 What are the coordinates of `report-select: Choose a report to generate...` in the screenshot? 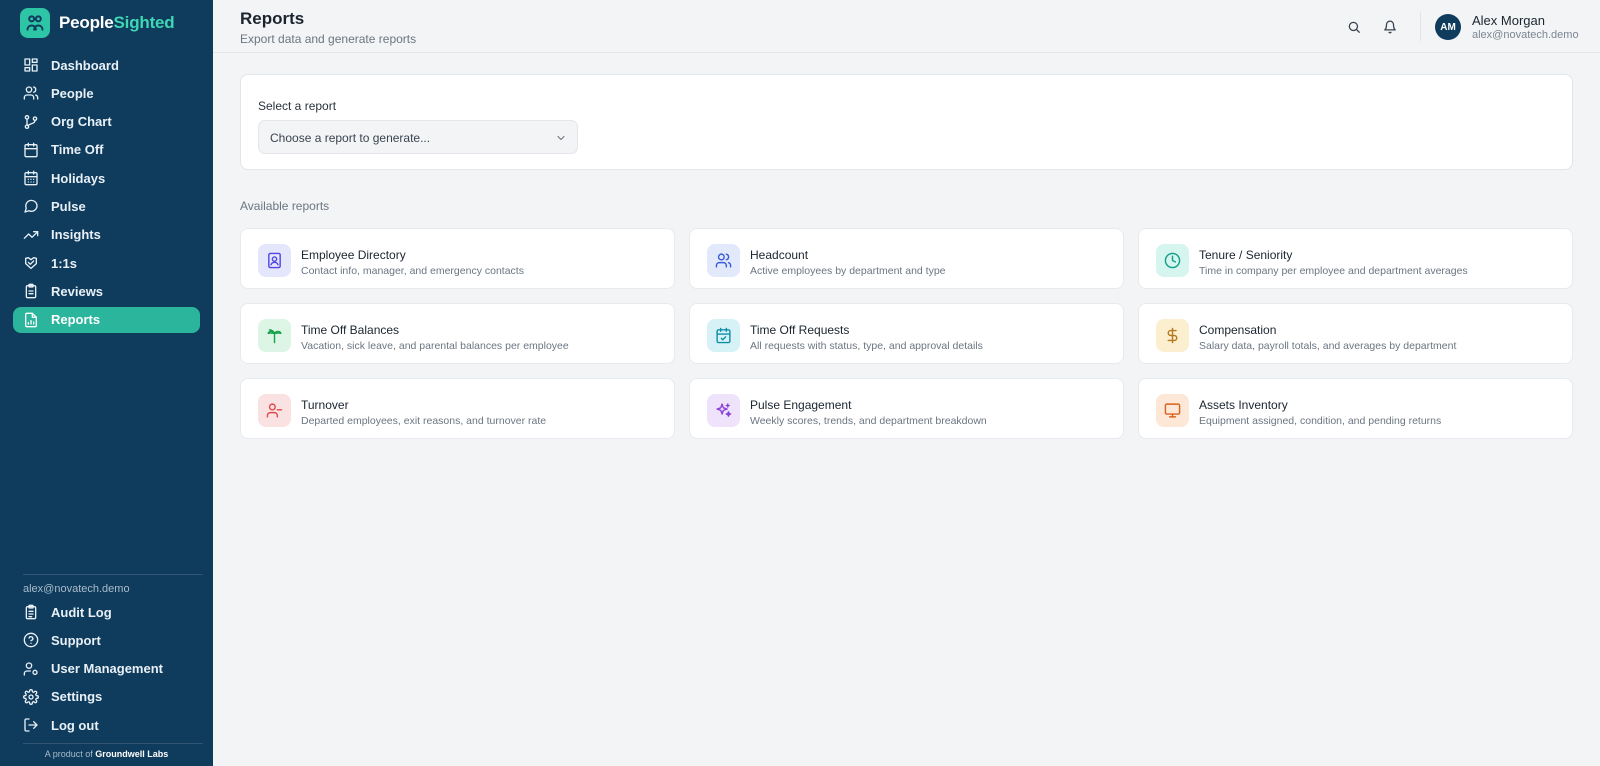 It's located at (418, 137).